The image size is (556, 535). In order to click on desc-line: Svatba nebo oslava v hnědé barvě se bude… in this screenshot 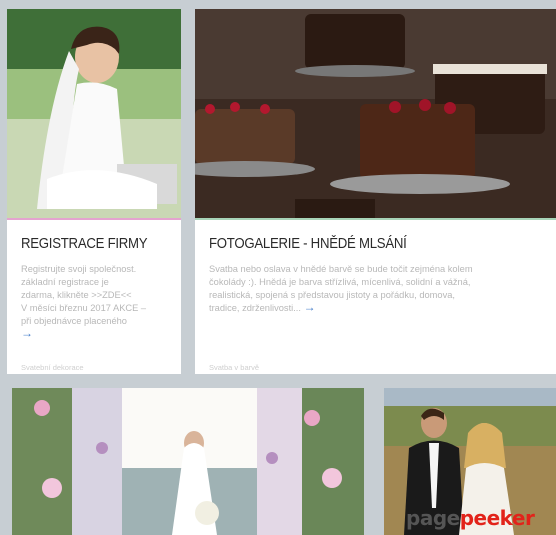, I will do `click(341, 269)`.